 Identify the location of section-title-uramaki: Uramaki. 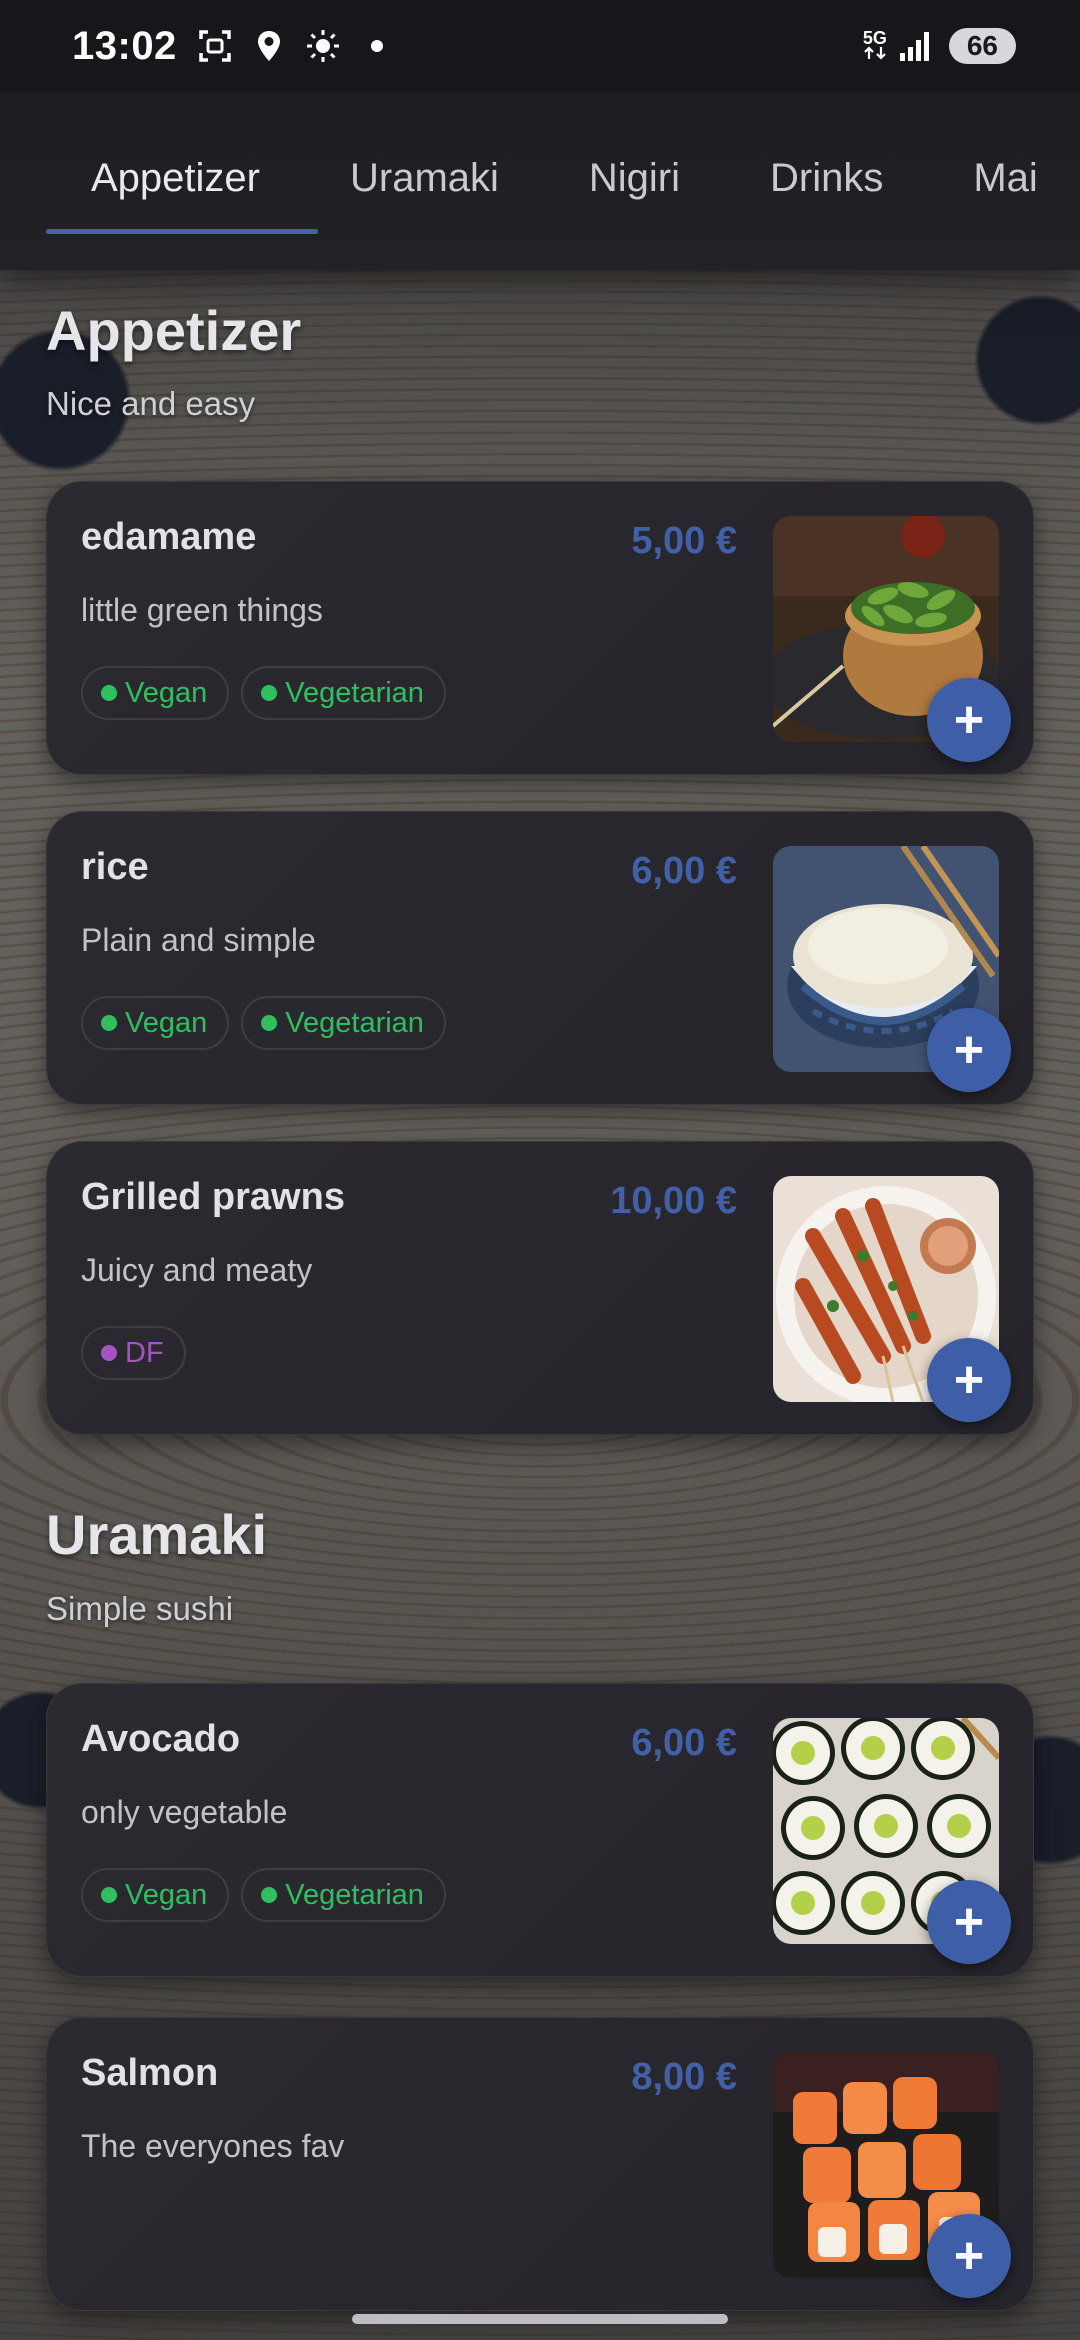
(157, 1534).